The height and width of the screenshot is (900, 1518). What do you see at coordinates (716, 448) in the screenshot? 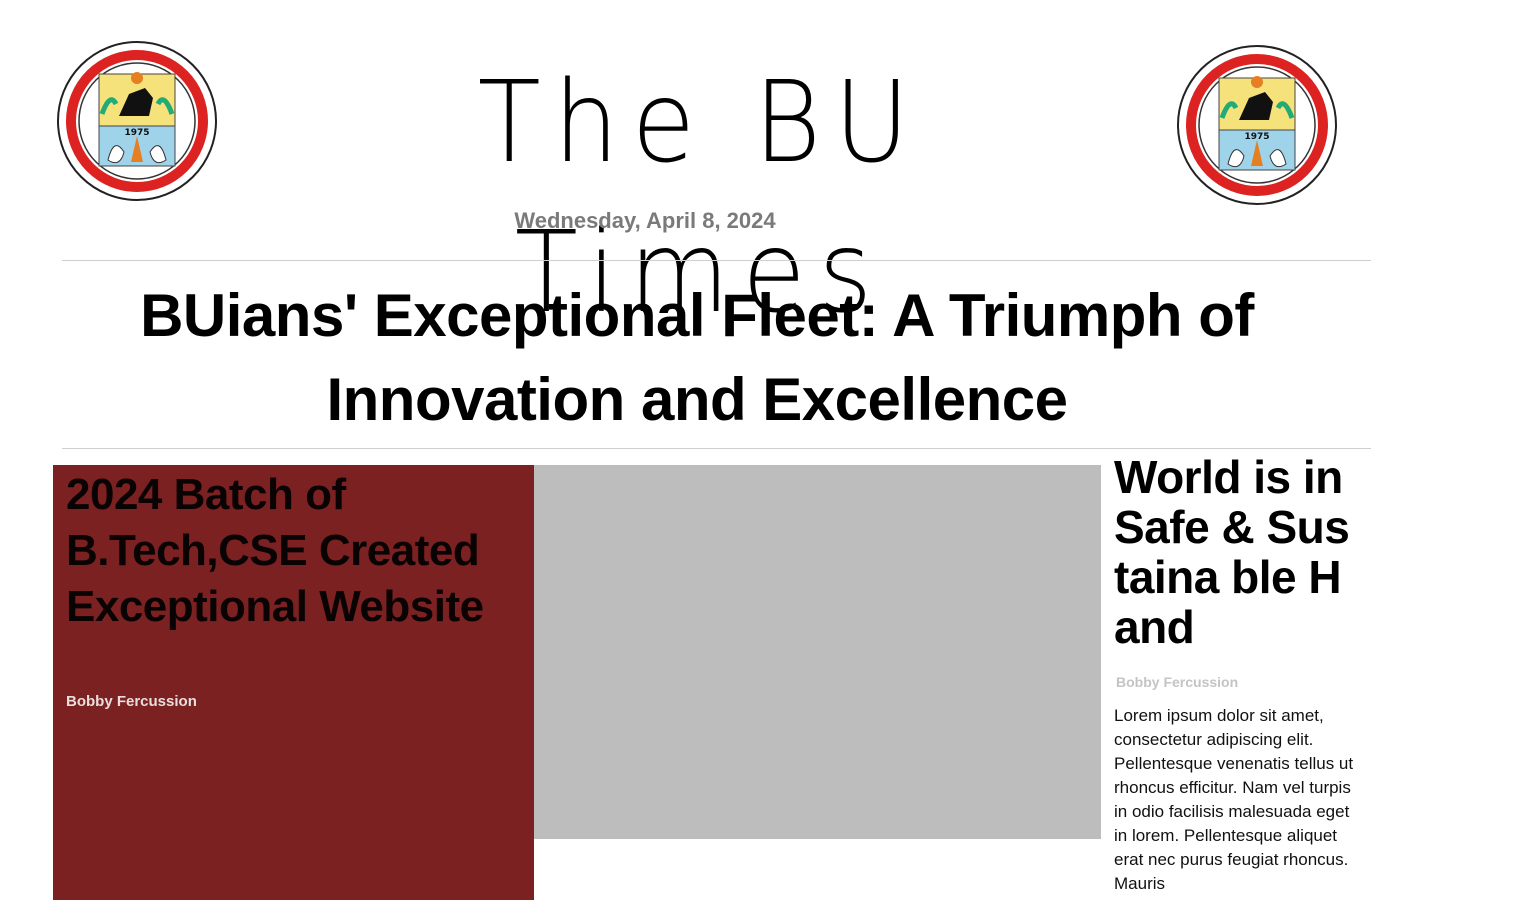
I see `divider-bottom` at bounding box center [716, 448].